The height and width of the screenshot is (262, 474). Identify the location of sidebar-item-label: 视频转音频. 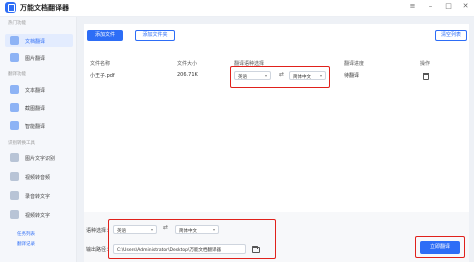
(38, 177).